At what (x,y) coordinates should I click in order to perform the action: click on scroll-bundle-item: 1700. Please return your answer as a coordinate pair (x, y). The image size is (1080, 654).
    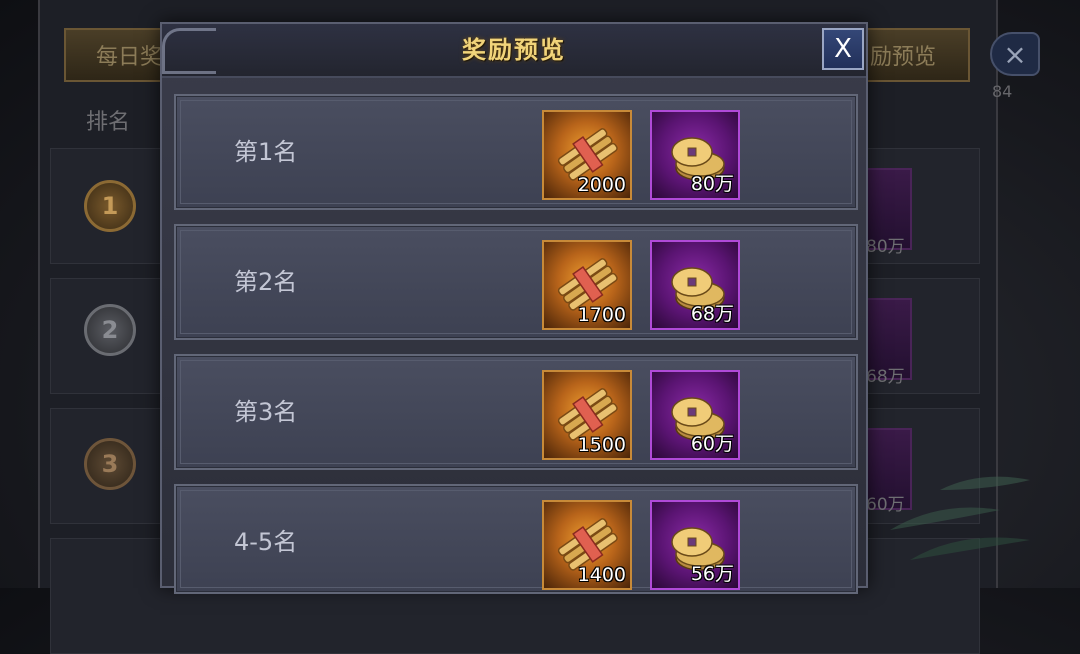
    Looking at the image, I should click on (587, 285).